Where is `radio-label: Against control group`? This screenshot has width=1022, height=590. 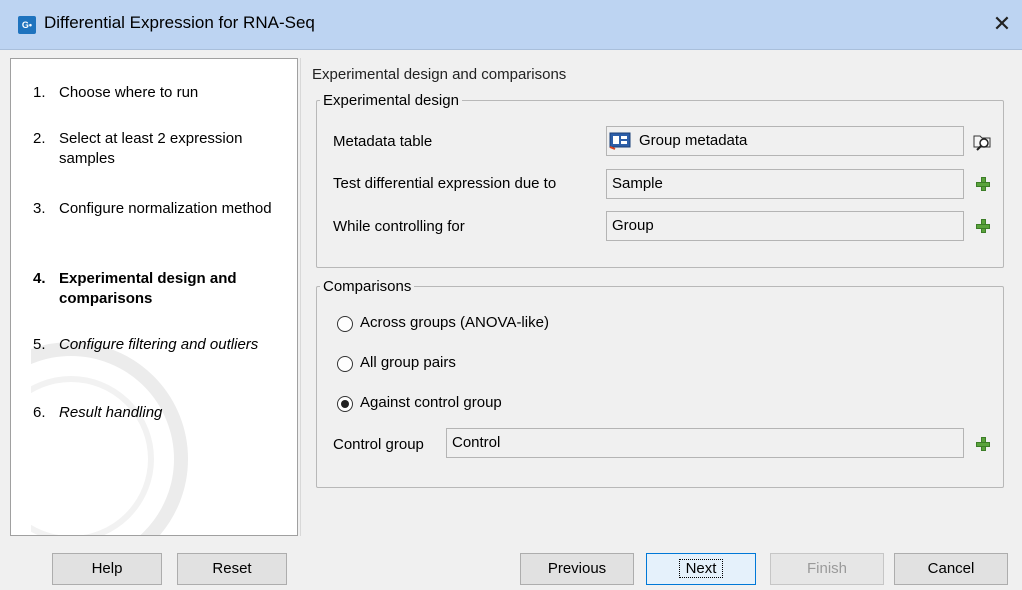 radio-label: Against control group is located at coordinates (431, 402).